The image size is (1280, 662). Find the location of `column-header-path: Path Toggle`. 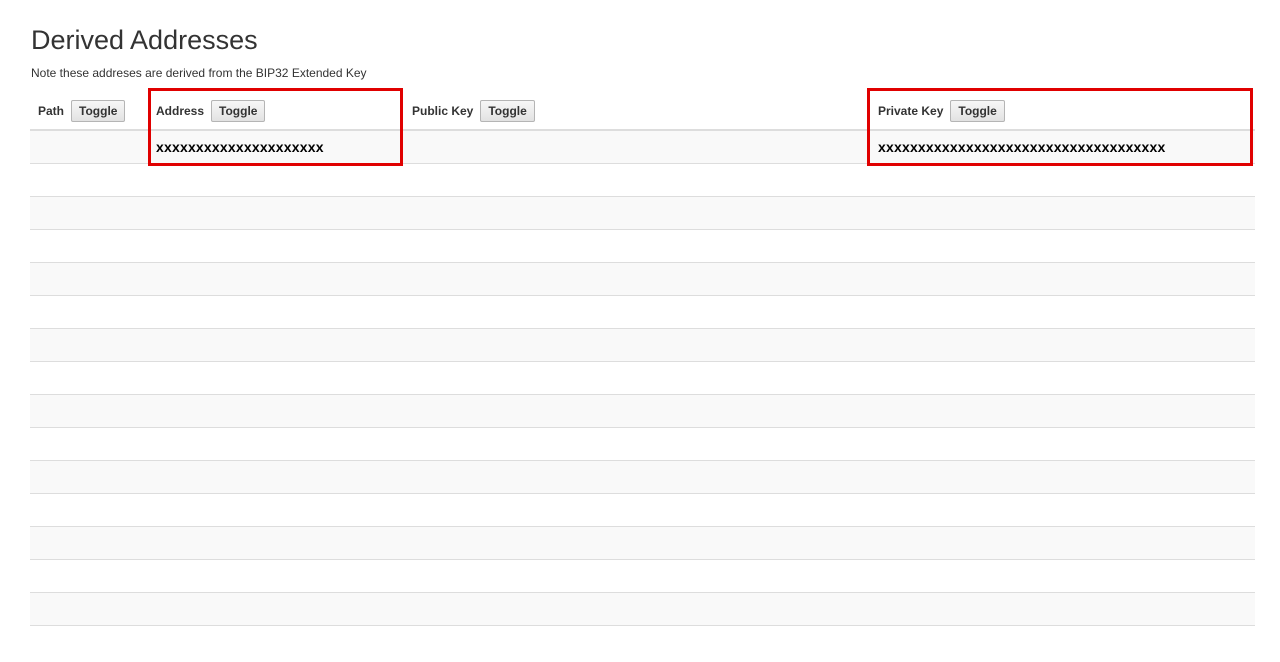

column-header-path: Path Toggle is located at coordinates (89, 111).